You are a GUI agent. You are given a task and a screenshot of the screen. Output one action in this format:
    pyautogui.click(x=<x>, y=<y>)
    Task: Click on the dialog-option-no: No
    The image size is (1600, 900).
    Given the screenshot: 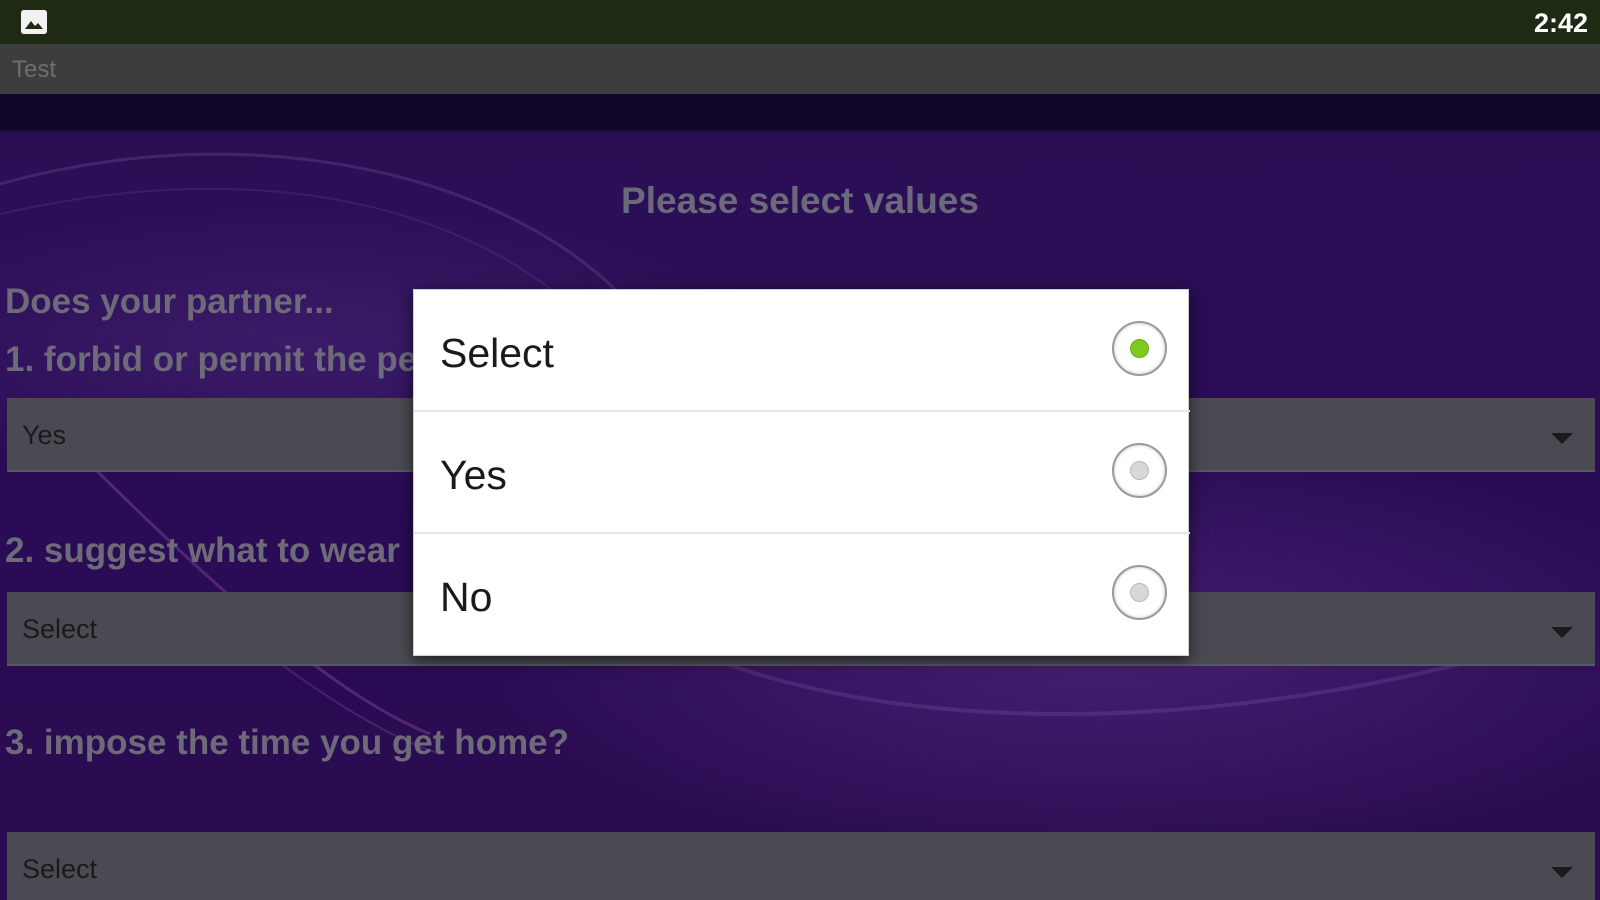 What is the action you would take?
    pyautogui.click(x=802, y=595)
    